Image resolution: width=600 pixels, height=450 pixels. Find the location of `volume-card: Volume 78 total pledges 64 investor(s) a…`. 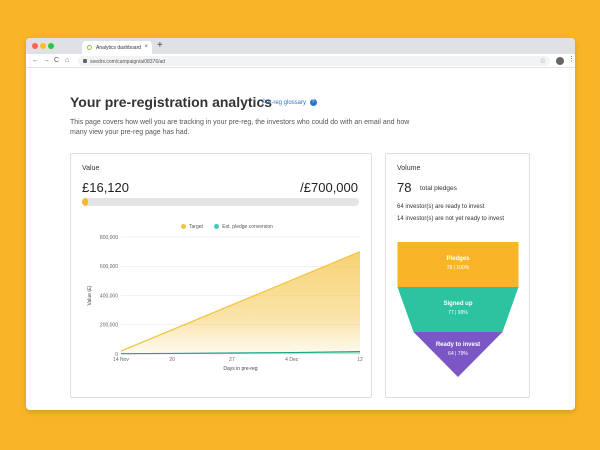

volume-card: Volume 78 total pledges 64 investor(s) a… is located at coordinates (457, 275).